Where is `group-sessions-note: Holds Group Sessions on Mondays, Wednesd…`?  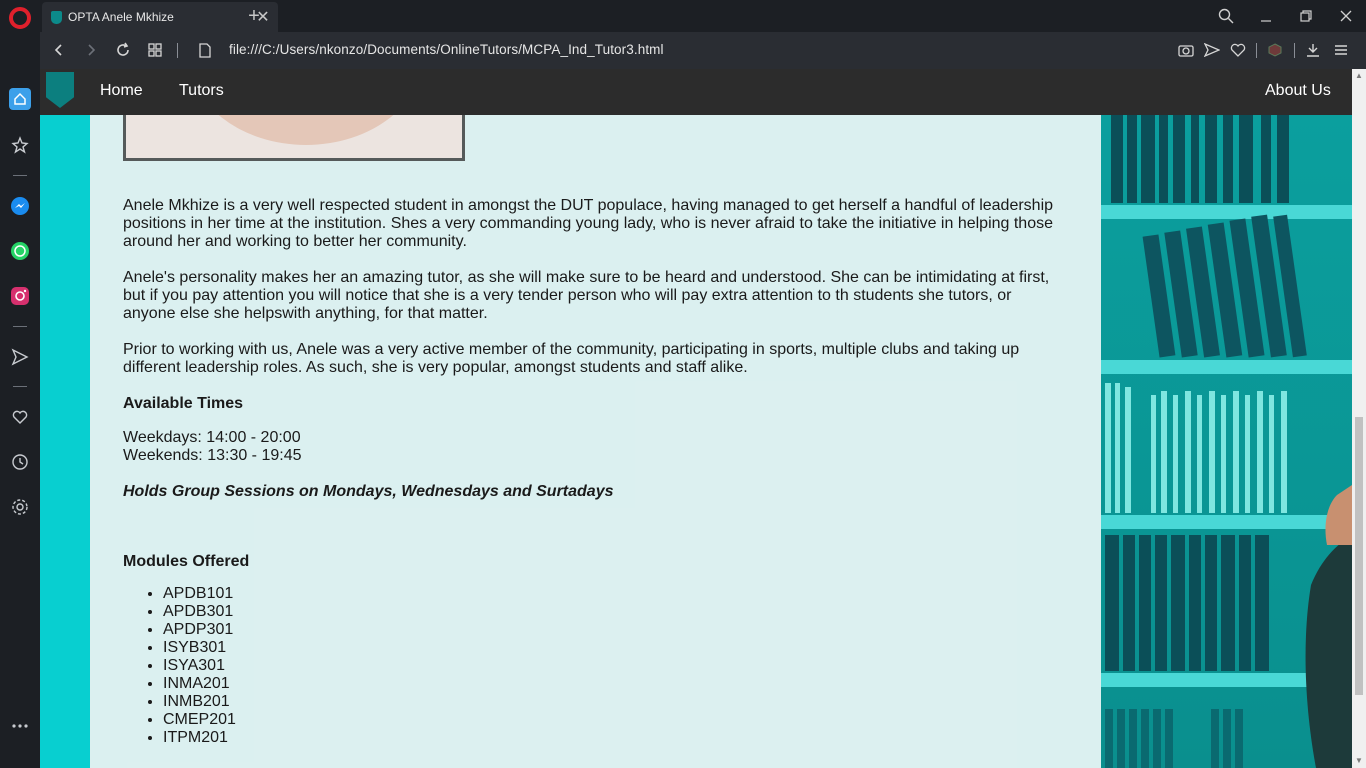
group-sessions-note: Holds Group Sessions on Mondays, Wednesd… is located at coordinates (368, 491).